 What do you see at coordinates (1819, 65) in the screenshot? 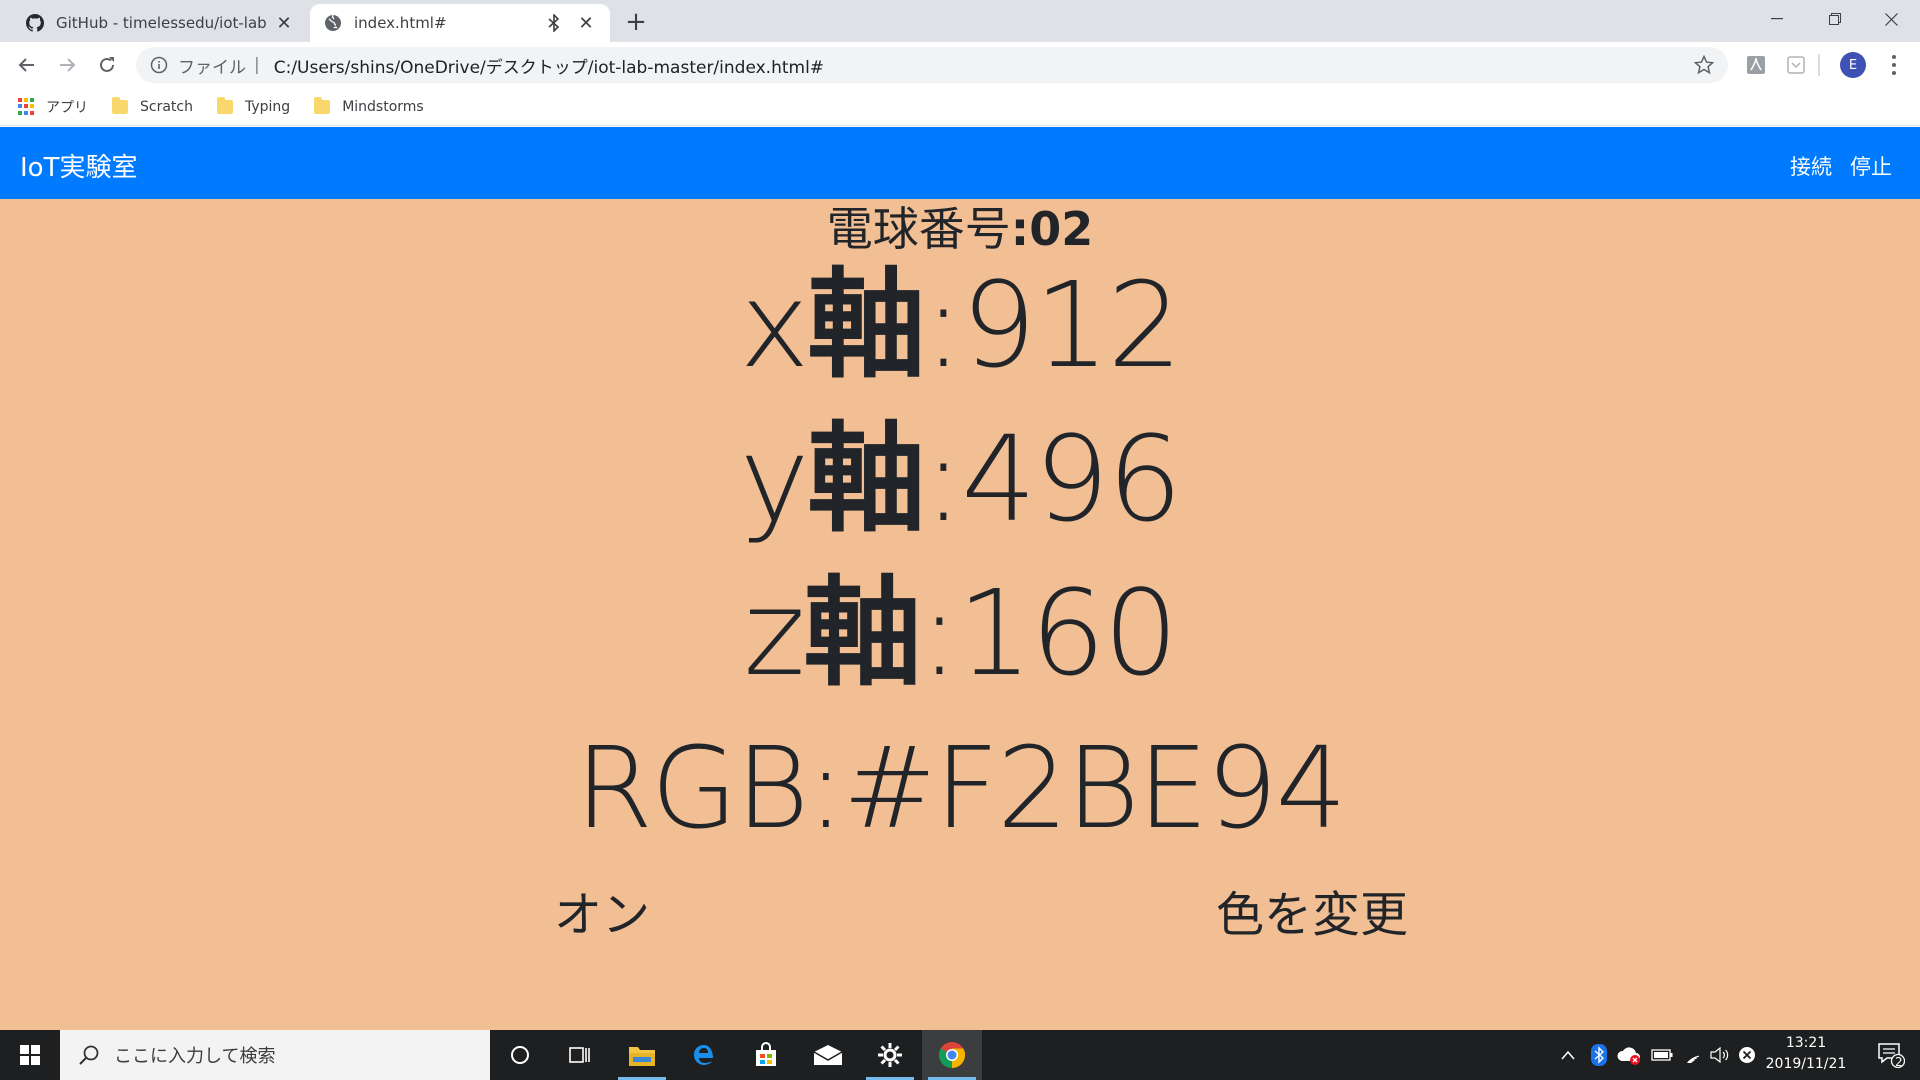
I see `toolbar-divider` at bounding box center [1819, 65].